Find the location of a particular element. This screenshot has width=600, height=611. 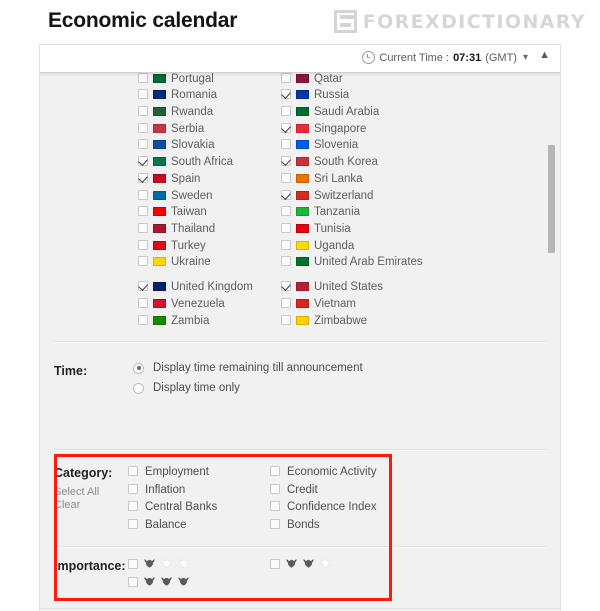

country-item: Vietnam is located at coordinates (352, 304).